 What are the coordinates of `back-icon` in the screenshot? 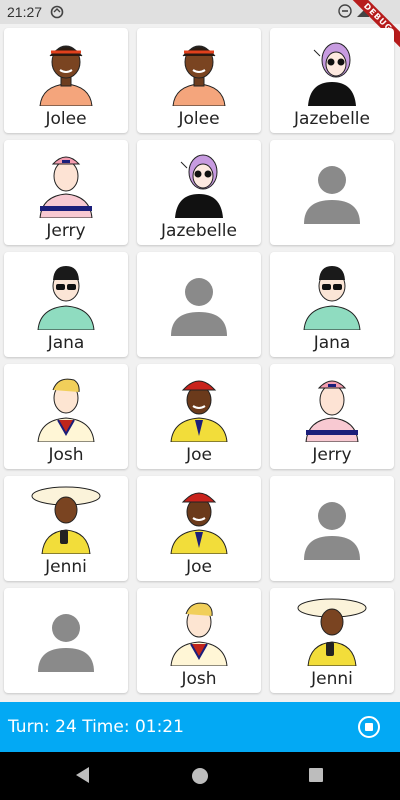 It's located at (82, 775).